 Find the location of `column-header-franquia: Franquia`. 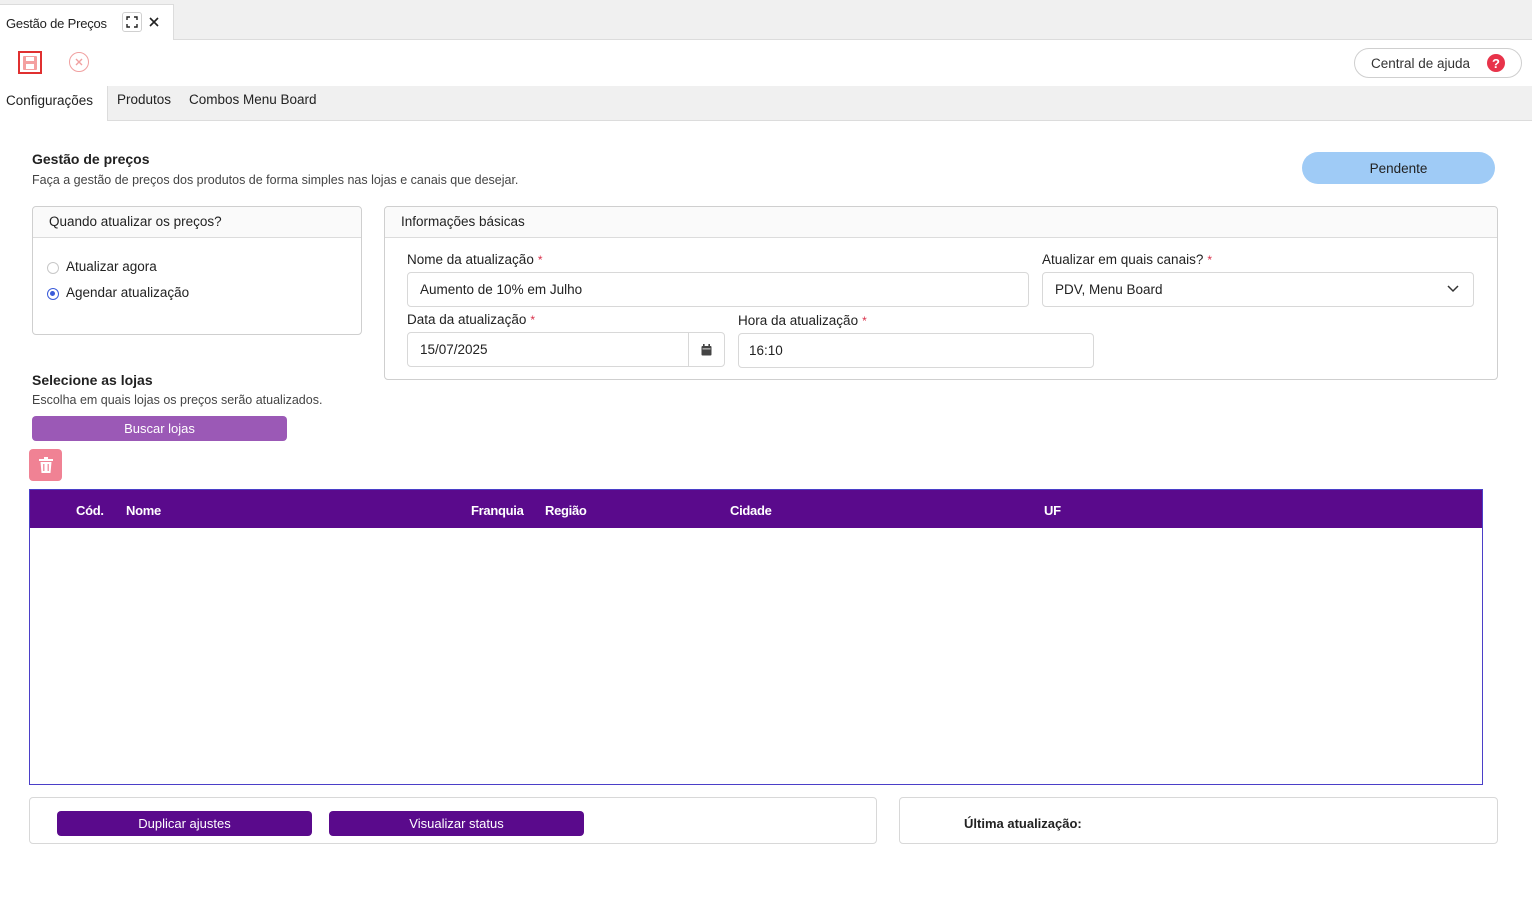

column-header-franquia: Franquia is located at coordinates (497, 510).